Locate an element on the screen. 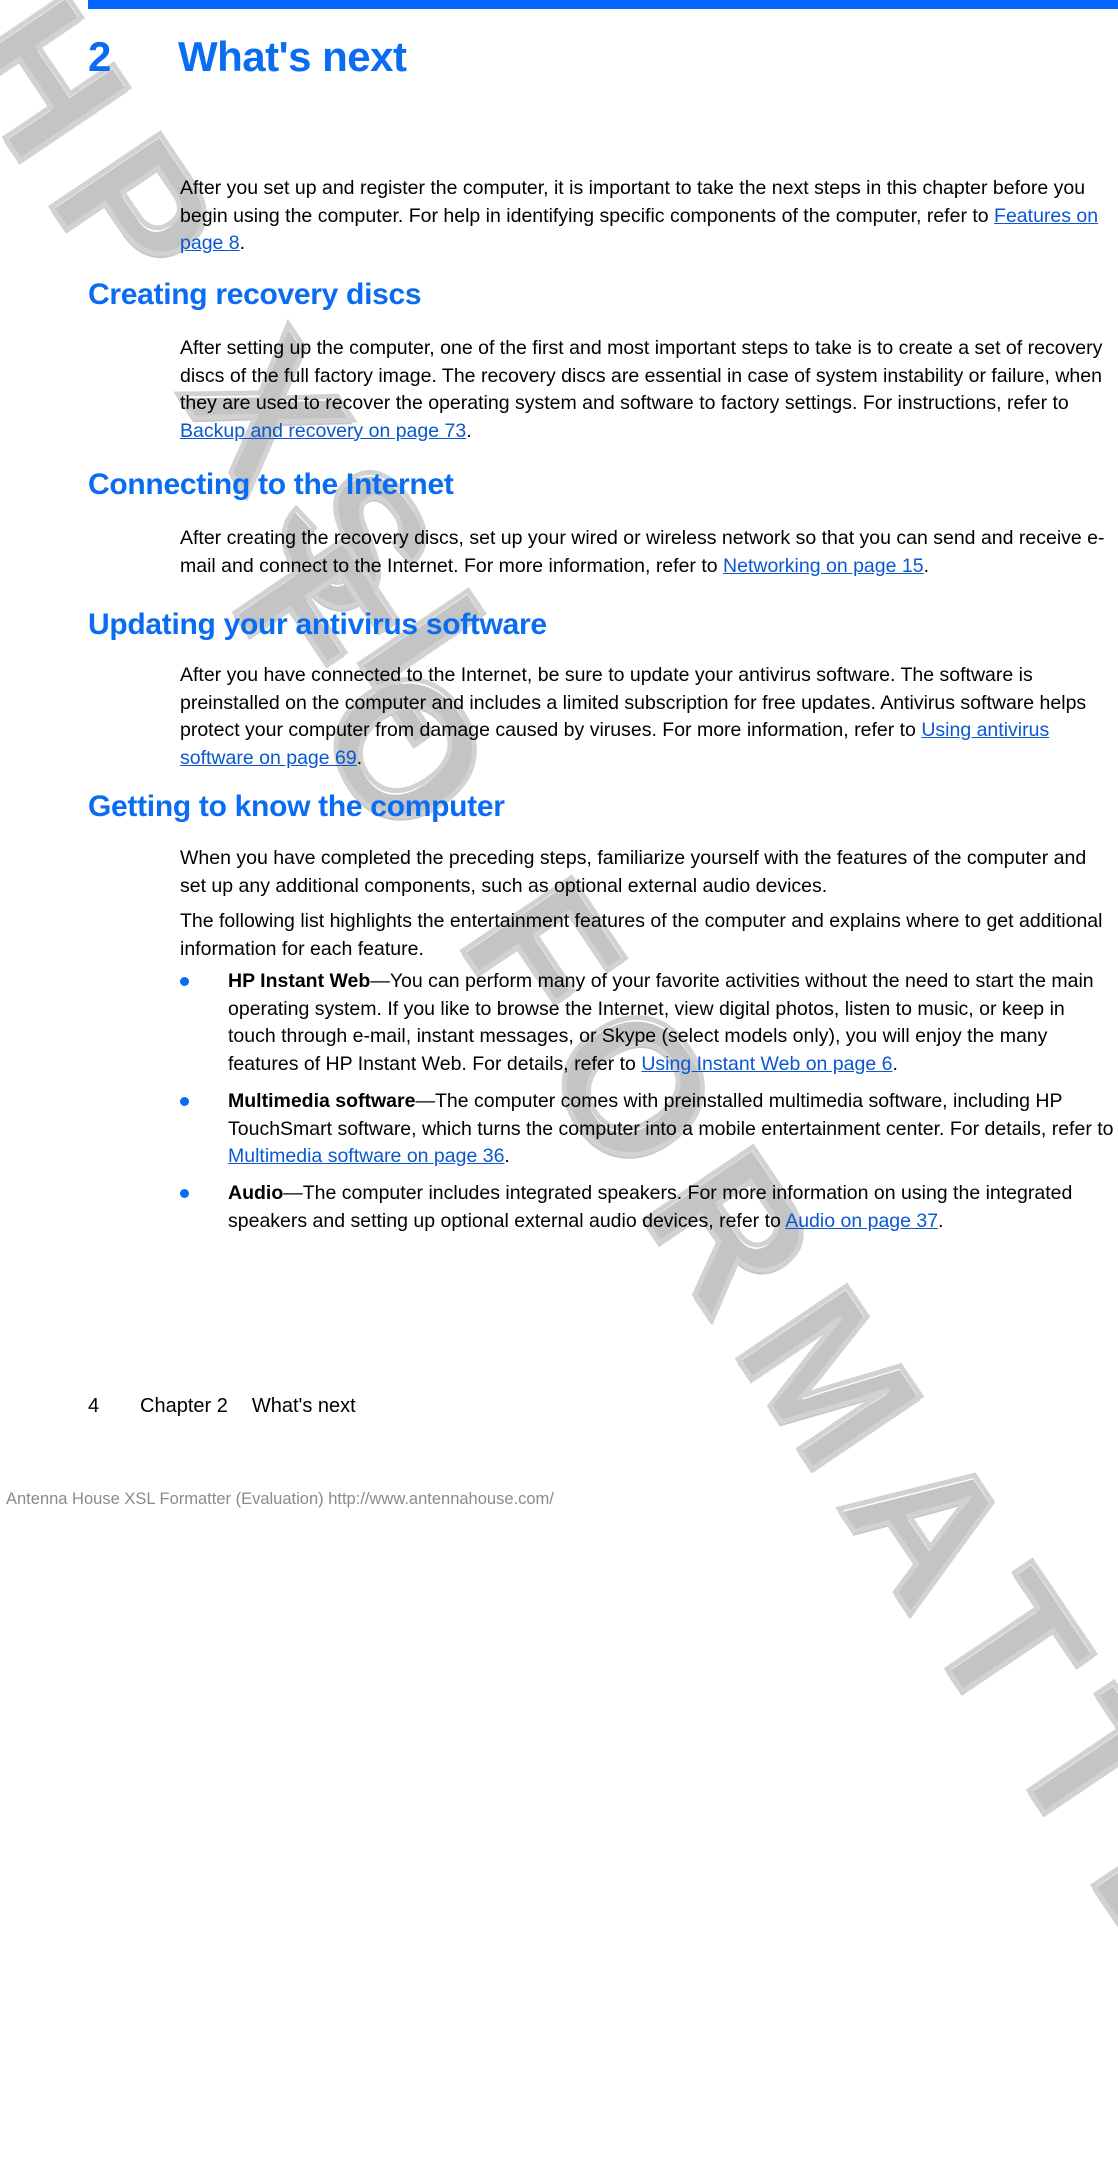 Image resolution: width=1118 pixels, height=2169 pixels. link-audio-page-37: Audio on page 37 is located at coordinates (861, 1221).